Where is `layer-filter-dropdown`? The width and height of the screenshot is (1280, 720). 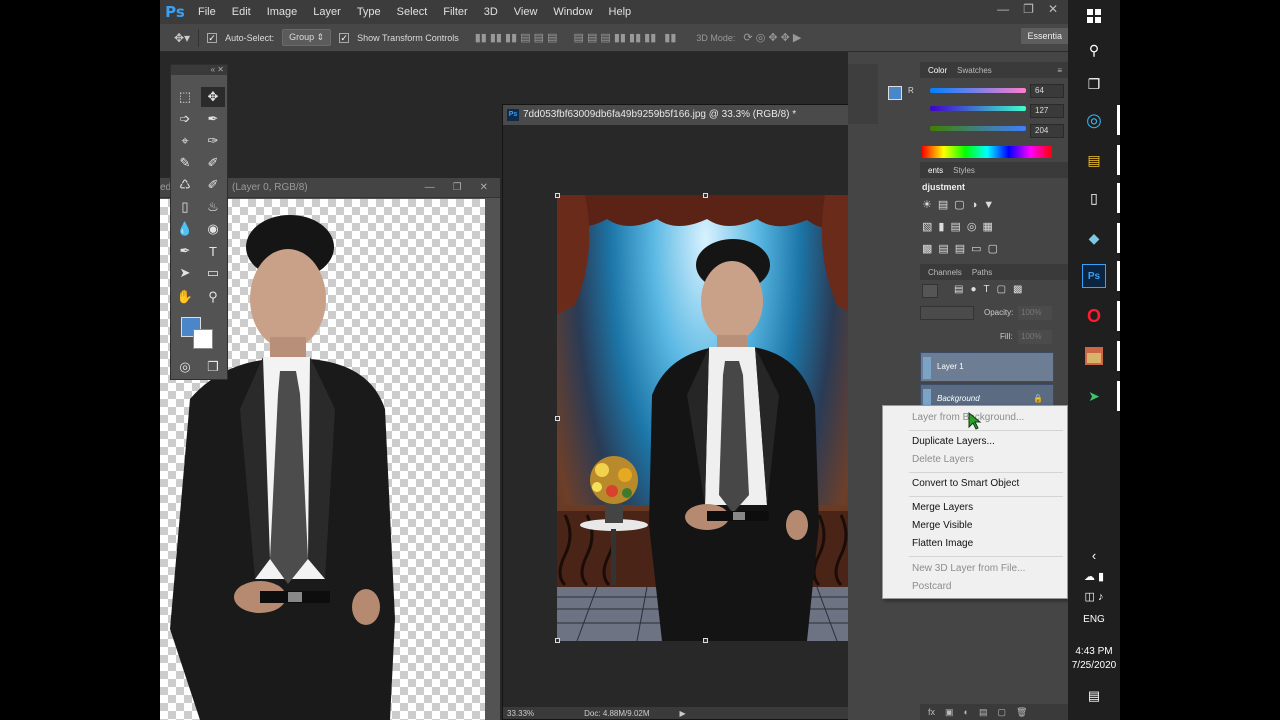
layer-filter-dropdown is located at coordinates (930, 291).